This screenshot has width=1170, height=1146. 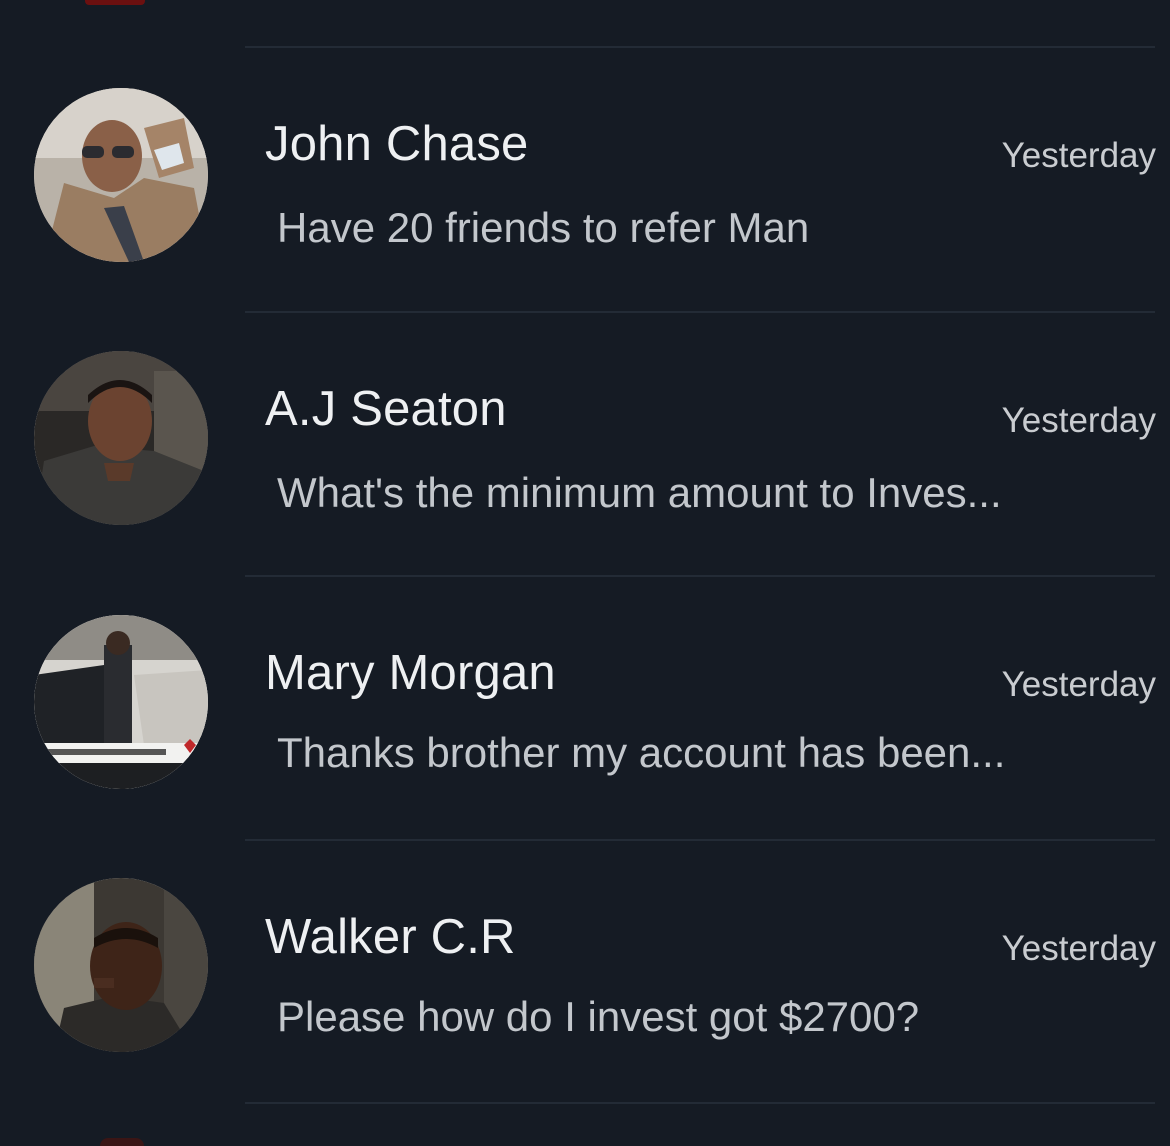 I want to click on top-partial-avatar, so click(x=115, y=2).